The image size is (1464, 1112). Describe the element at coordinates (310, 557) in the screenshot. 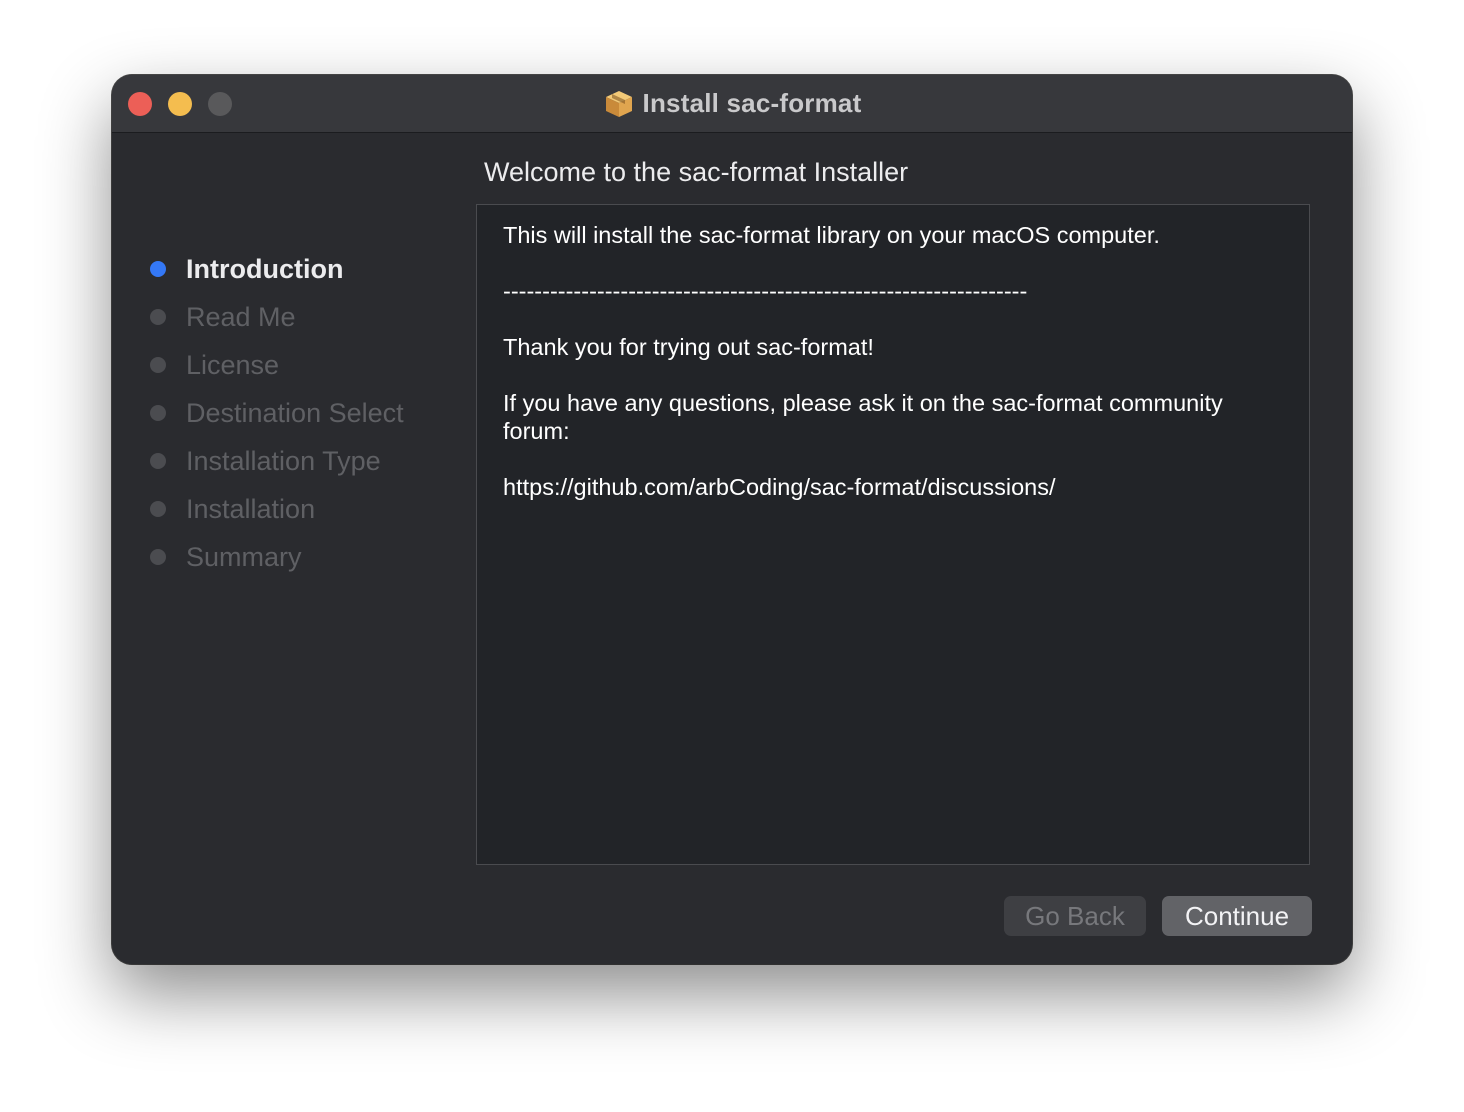

I see `step-summary: Summary` at that location.